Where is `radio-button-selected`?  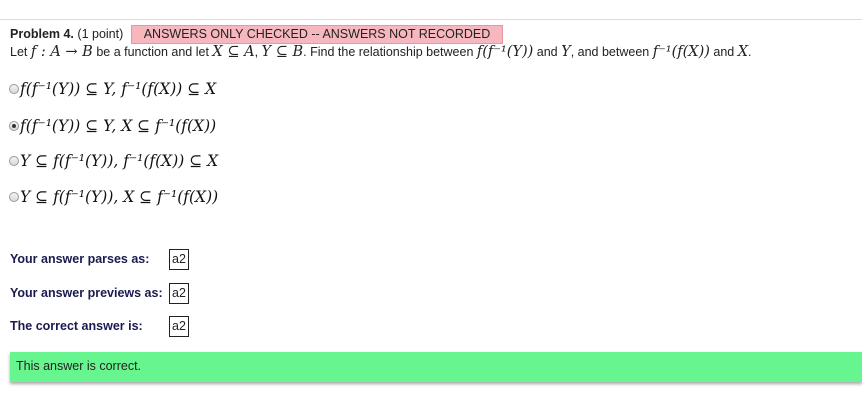
radio-button-selected is located at coordinates (14, 126).